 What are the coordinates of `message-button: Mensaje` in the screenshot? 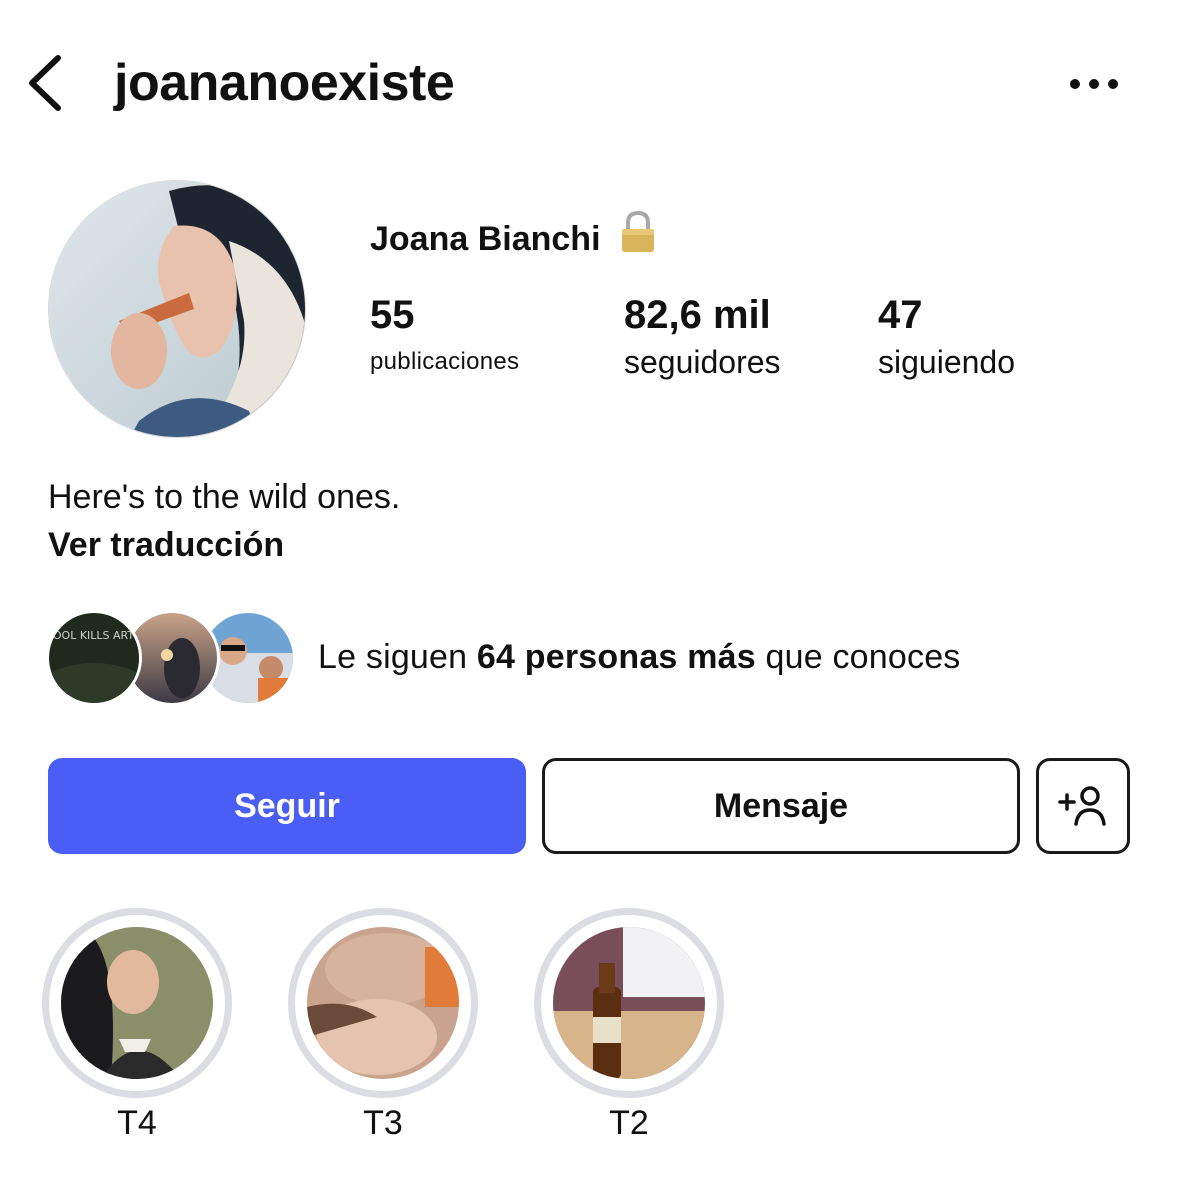 It's located at (781, 806).